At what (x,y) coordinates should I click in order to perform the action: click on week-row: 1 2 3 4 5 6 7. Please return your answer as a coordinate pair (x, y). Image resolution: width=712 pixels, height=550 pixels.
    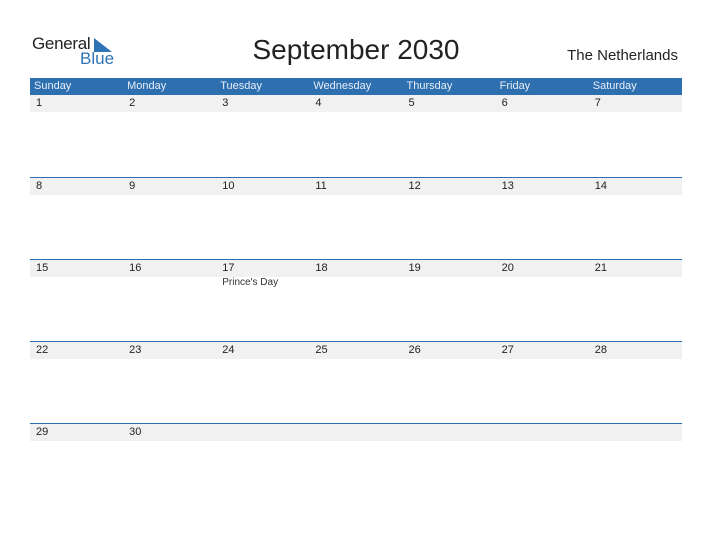
    Looking at the image, I should click on (356, 136).